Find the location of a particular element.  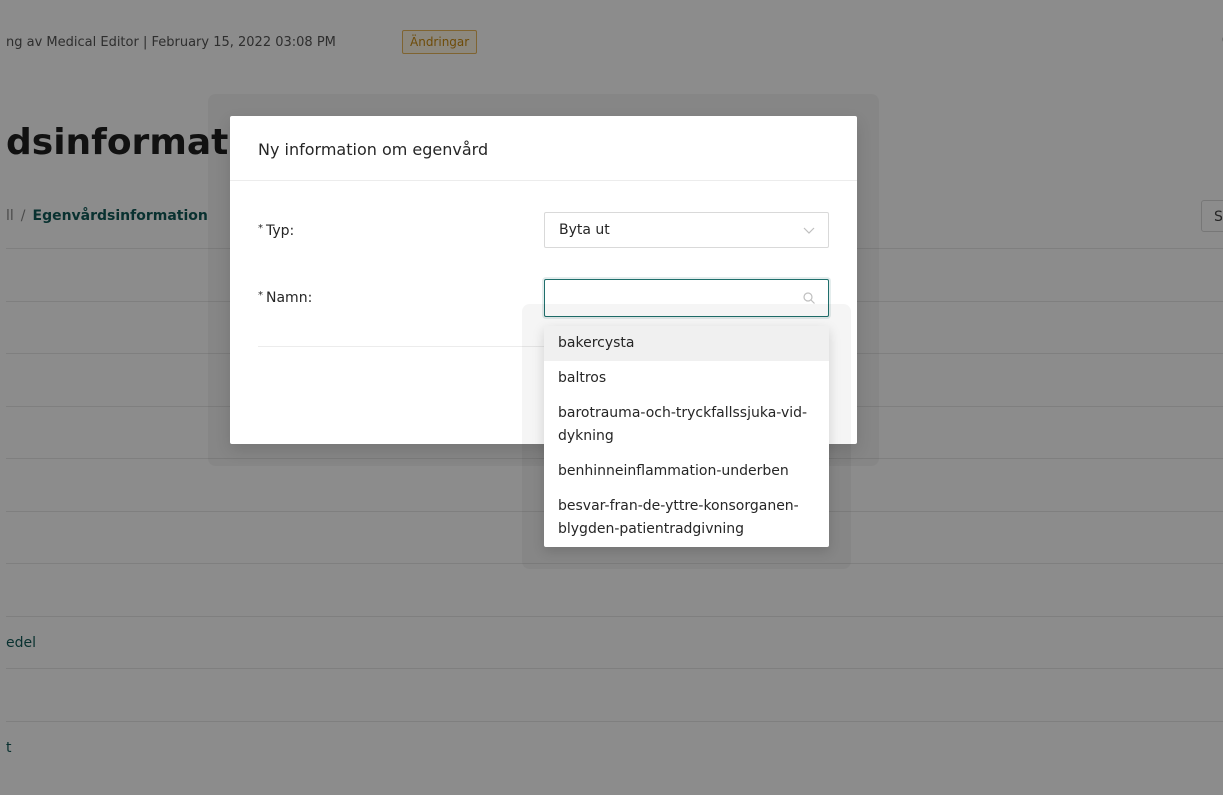

modal-header: Ny information om egenvård is located at coordinates (543, 148).